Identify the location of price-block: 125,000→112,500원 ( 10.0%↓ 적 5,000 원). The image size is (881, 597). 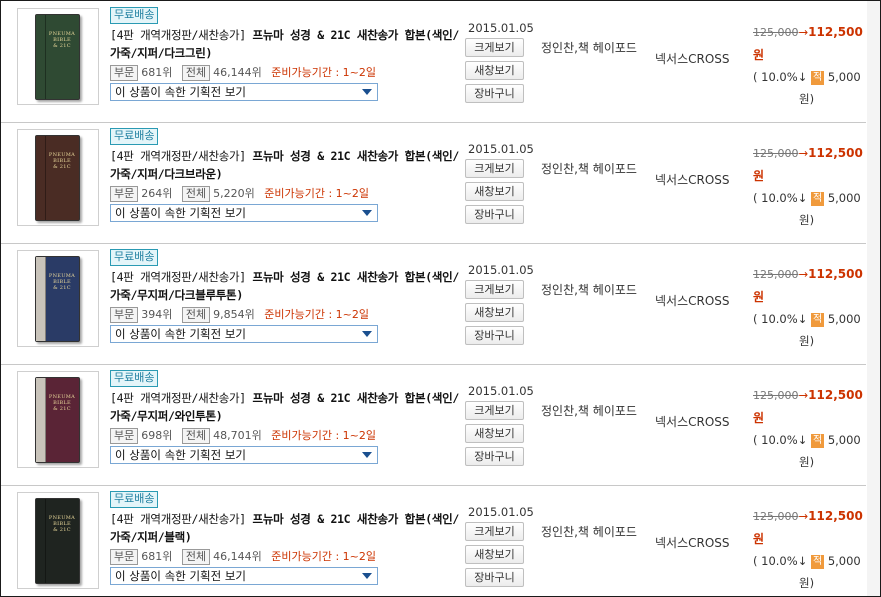
(809, 186).